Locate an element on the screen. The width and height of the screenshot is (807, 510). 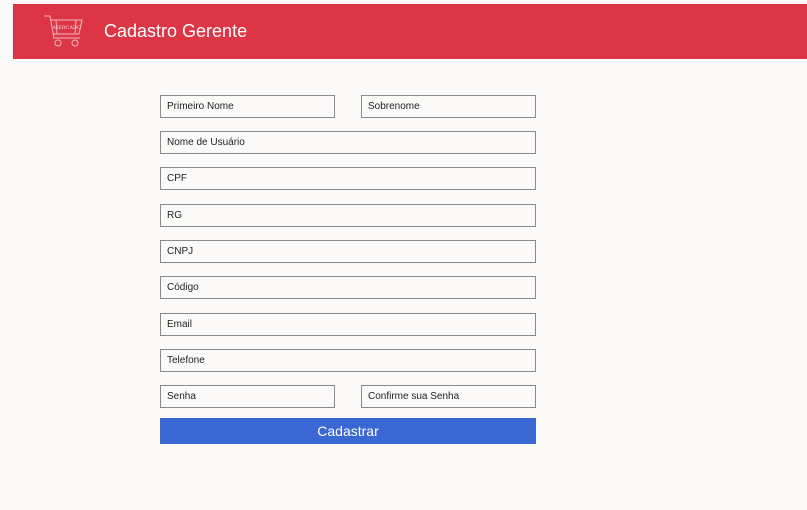
rg-input is located at coordinates (348, 215).